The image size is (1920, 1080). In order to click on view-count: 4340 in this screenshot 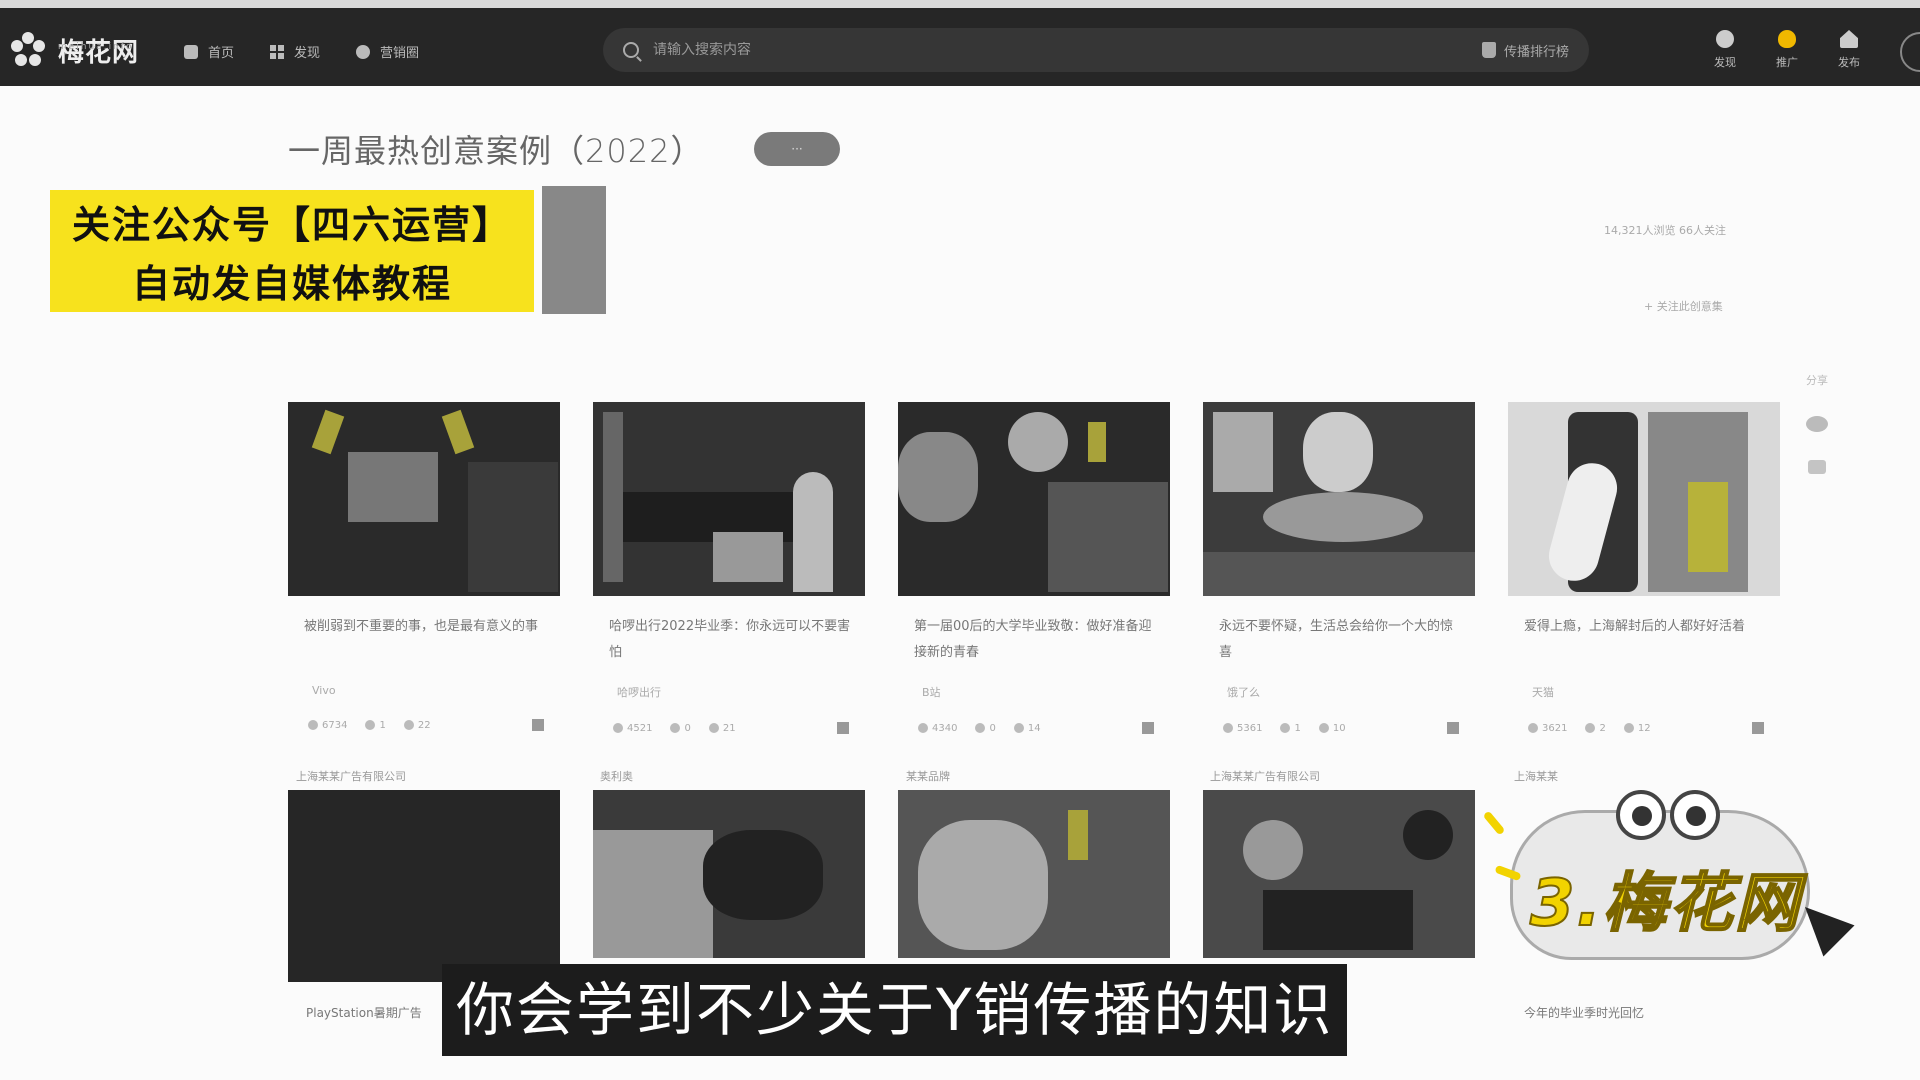, I will do `click(945, 728)`.